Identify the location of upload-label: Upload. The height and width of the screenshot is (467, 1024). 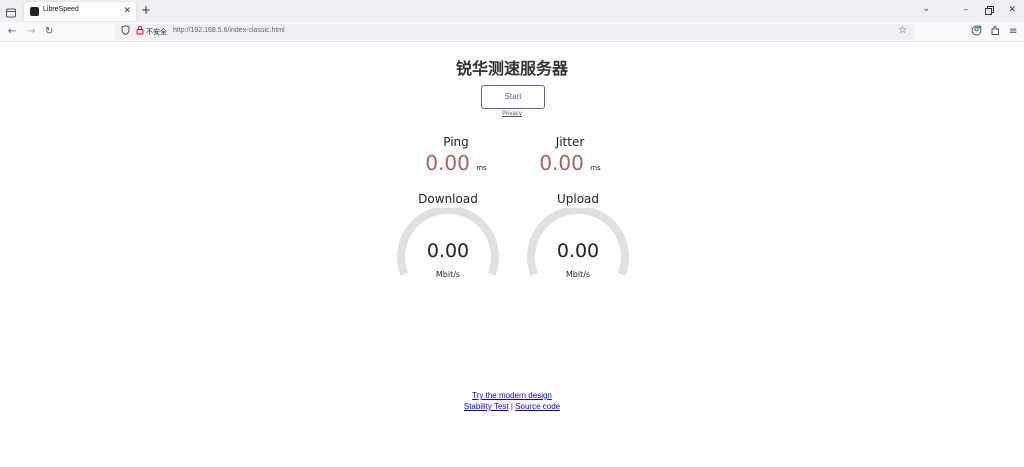
(578, 199).